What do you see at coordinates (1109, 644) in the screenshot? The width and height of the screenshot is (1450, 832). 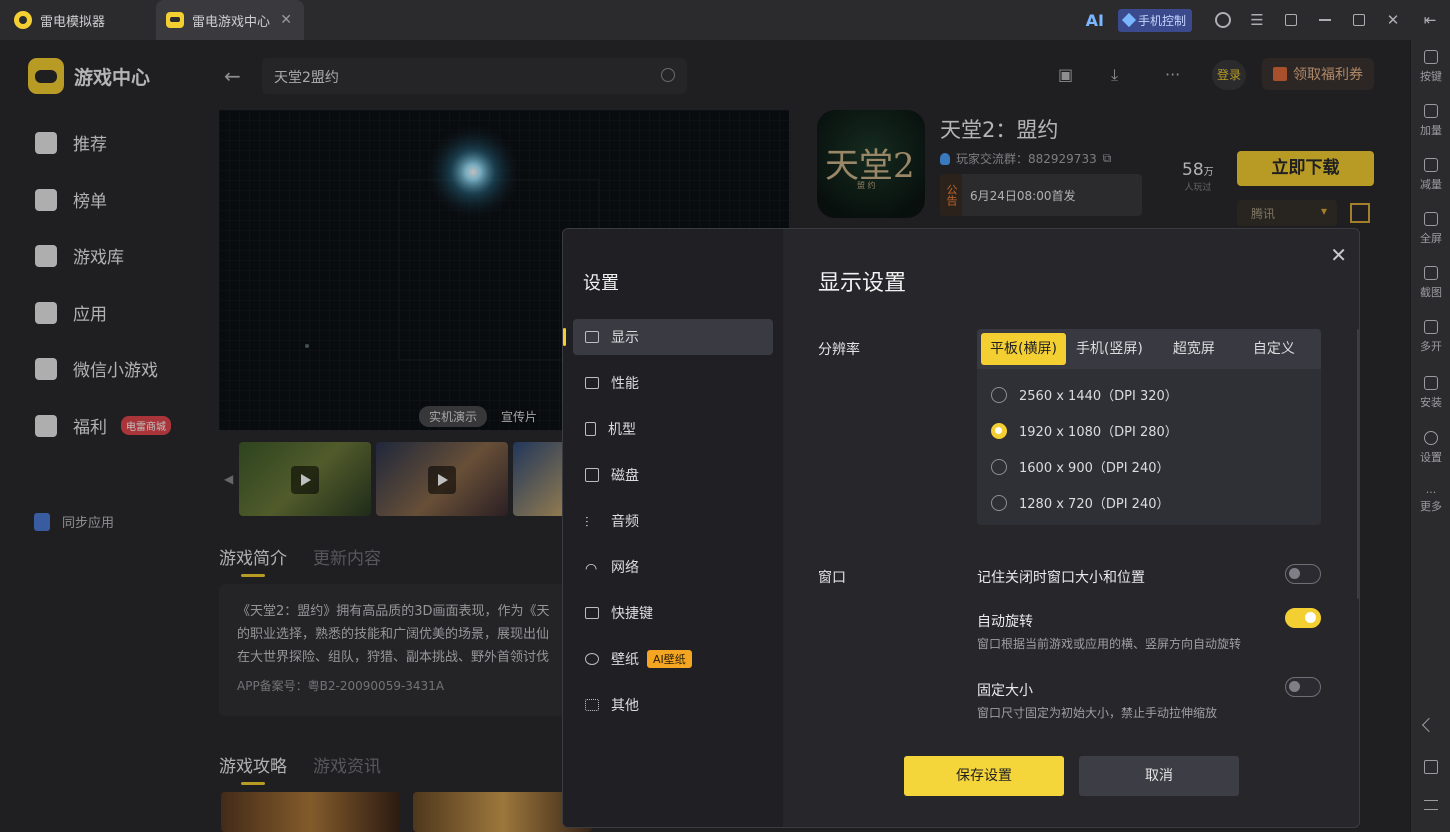 I see `auto-rotate-desc: 窗口根据当前游戏或应用的横、竖屏方向自动旋转` at bounding box center [1109, 644].